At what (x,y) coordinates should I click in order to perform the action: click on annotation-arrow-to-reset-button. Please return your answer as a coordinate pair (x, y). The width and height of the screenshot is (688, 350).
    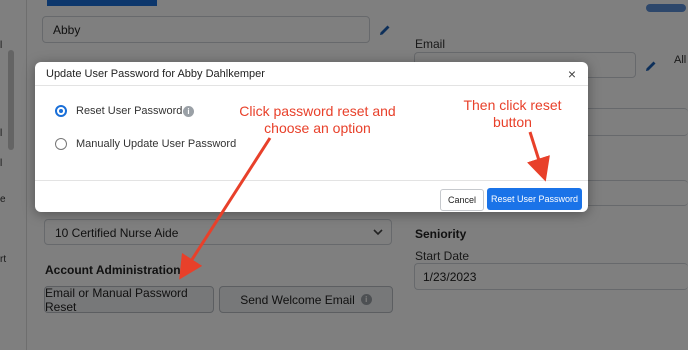
    Looking at the image, I should click on (225, 208).